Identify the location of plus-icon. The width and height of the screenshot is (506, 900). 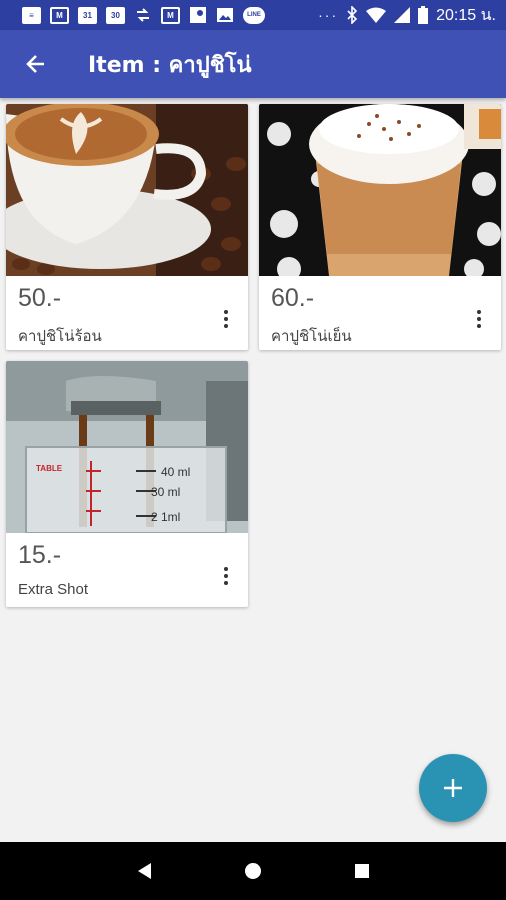
(453, 788).